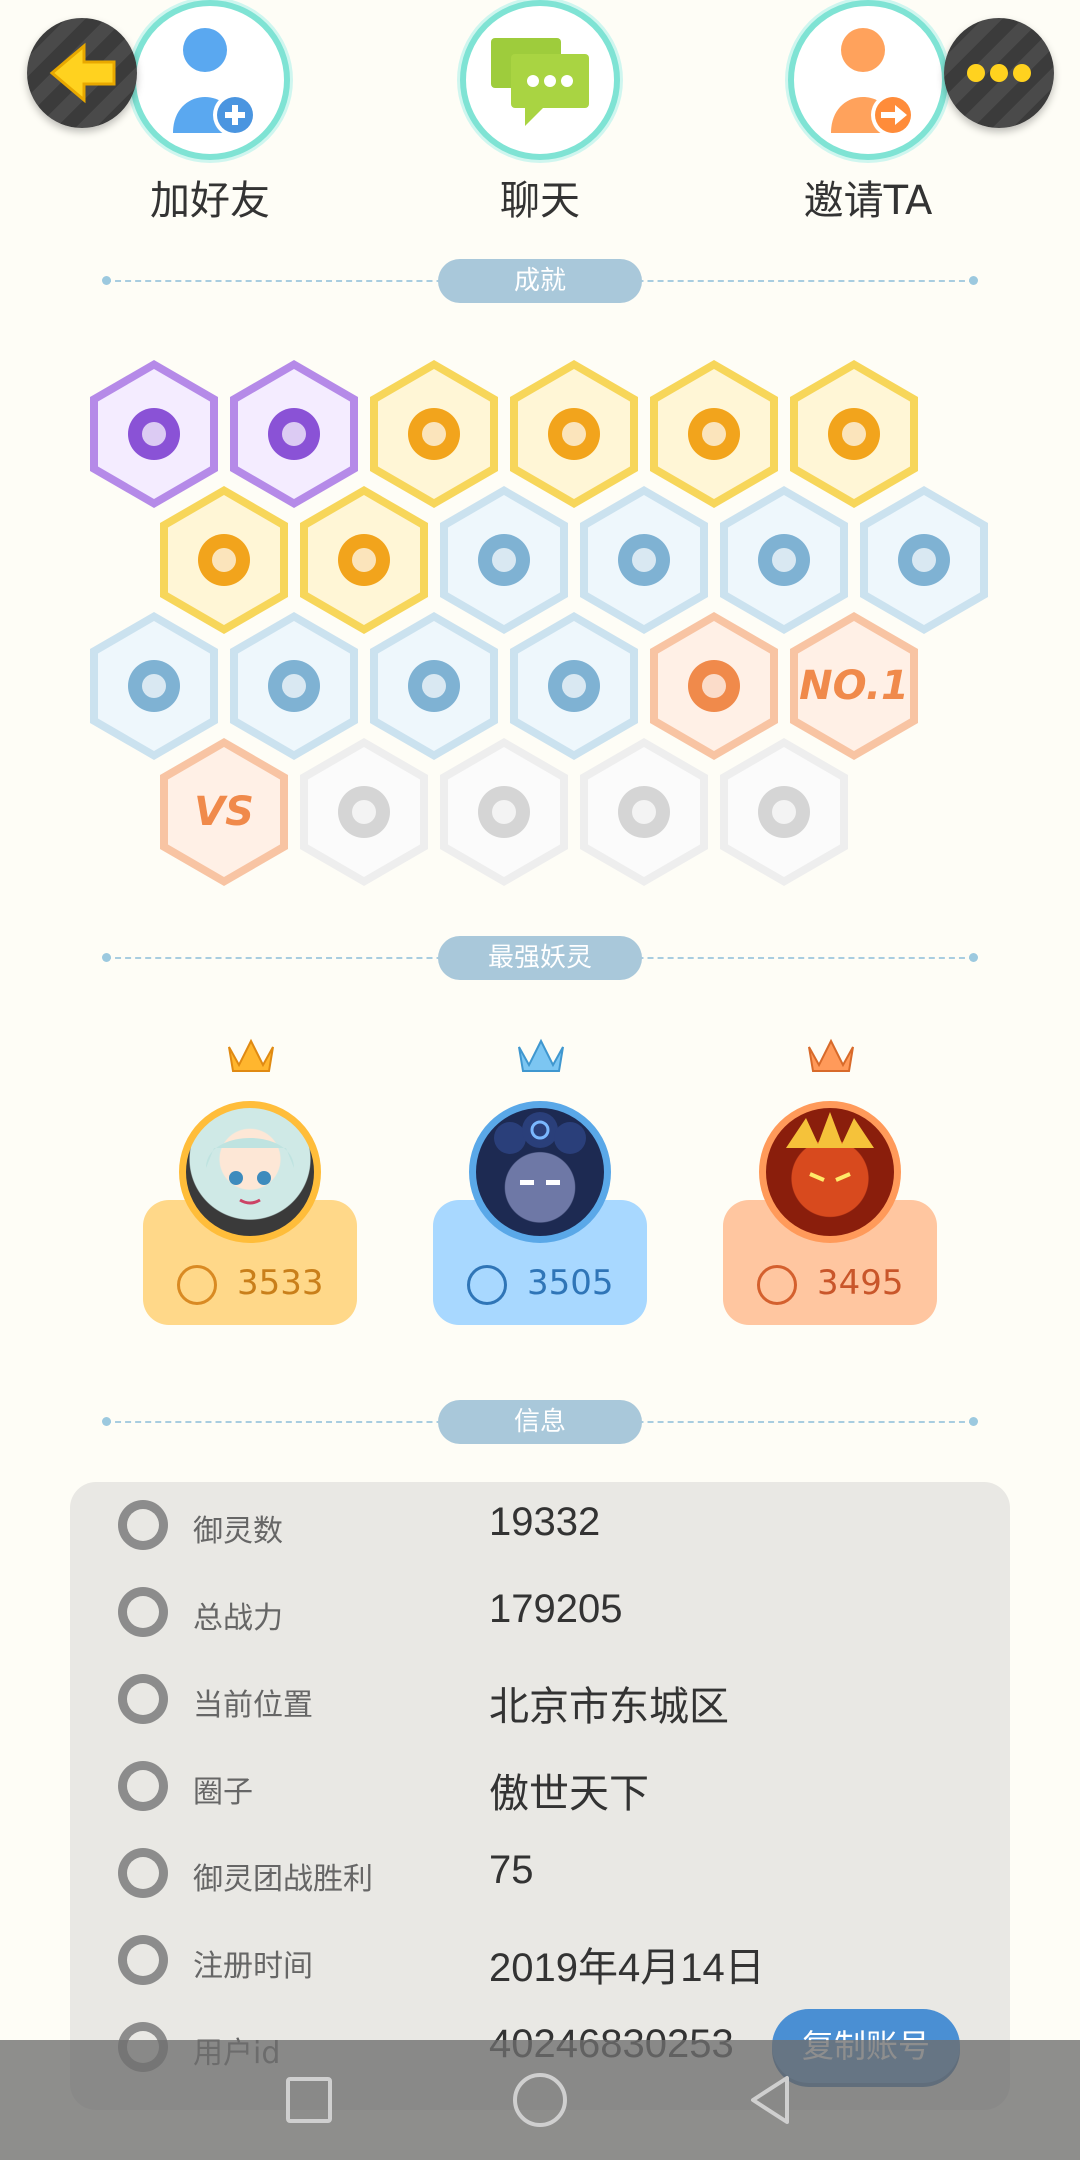  Describe the element at coordinates (999, 73) in the screenshot. I see `more-button` at that location.